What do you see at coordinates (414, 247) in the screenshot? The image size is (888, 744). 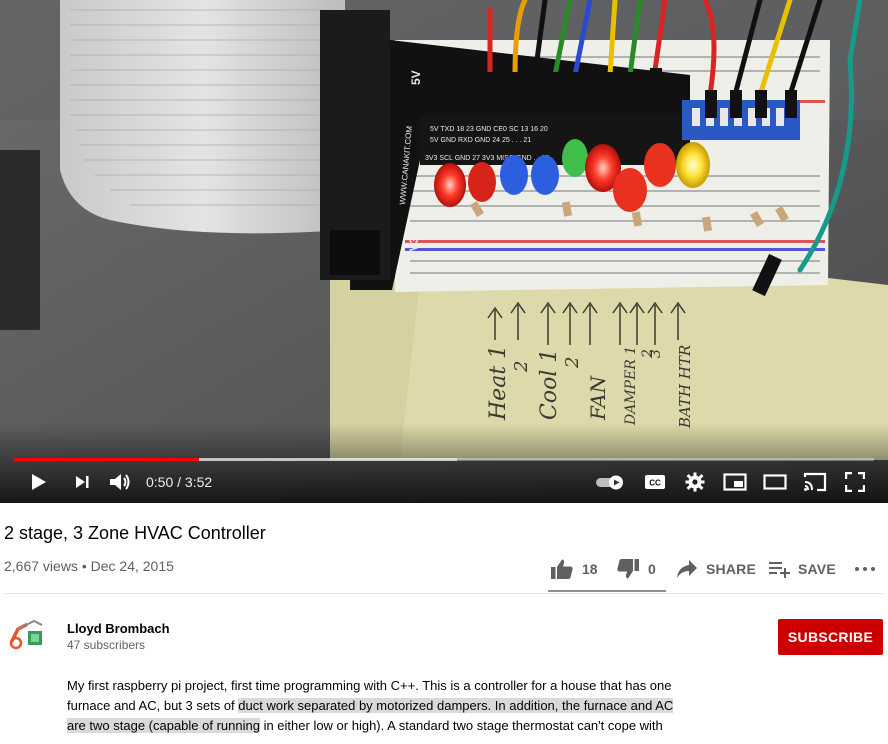 I see `breakout-bottom-label: 3V3` at bounding box center [414, 247].